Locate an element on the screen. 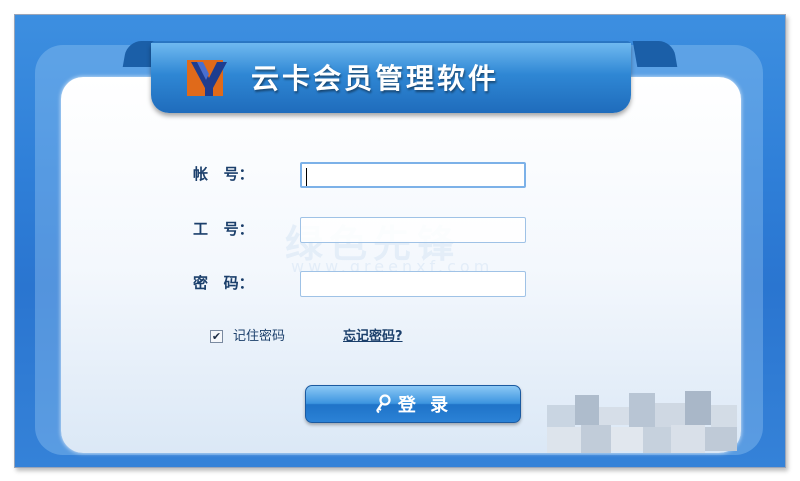 The image size is (800, 481). pixelated-watermark is located at coordinates (642, 422).